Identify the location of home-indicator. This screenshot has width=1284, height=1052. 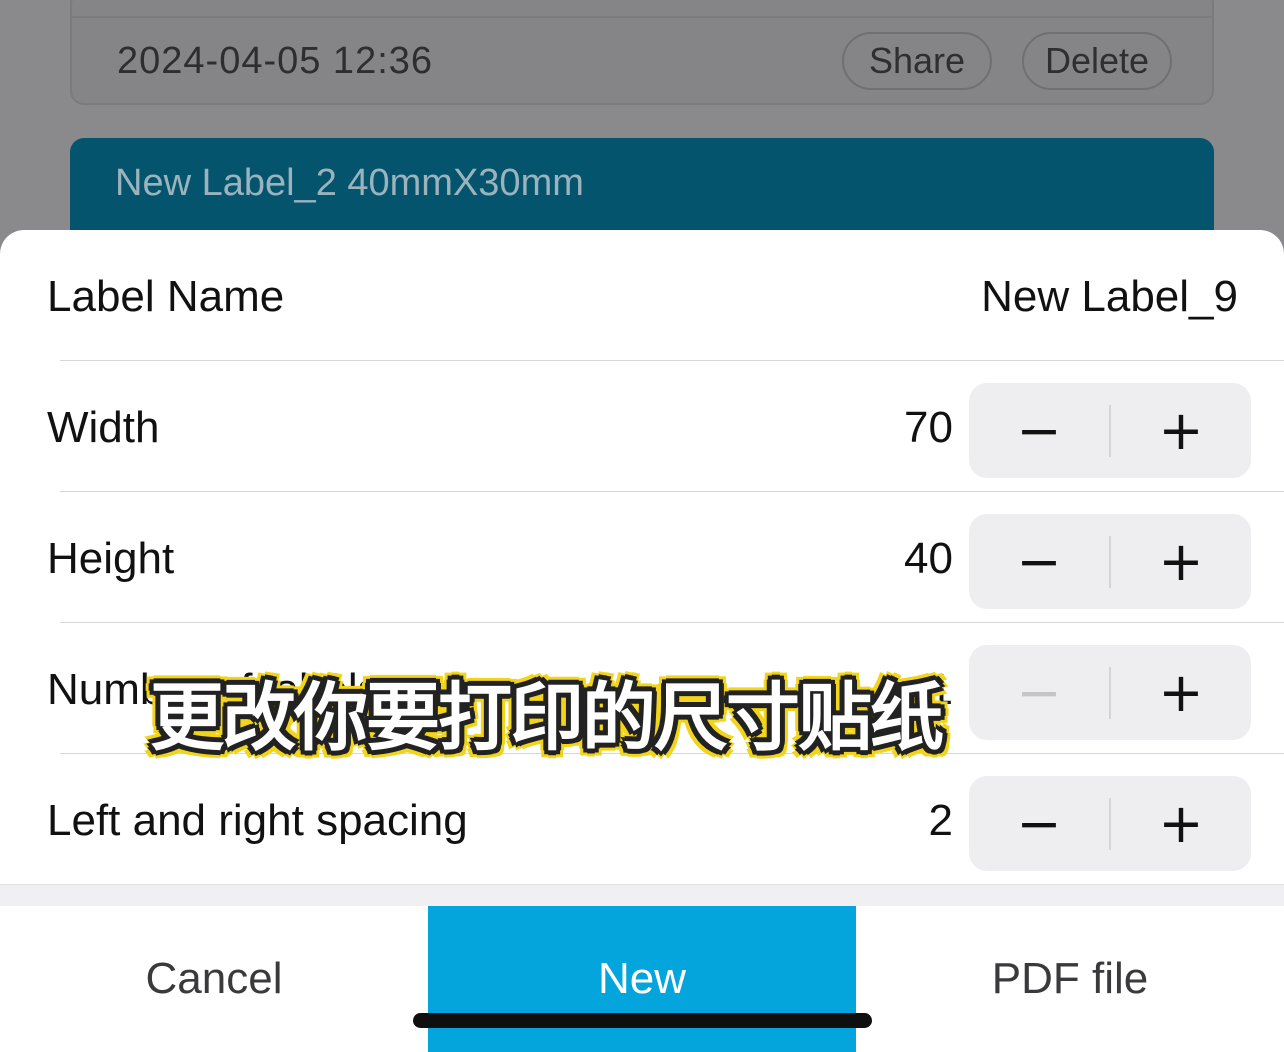
(642, 1020).